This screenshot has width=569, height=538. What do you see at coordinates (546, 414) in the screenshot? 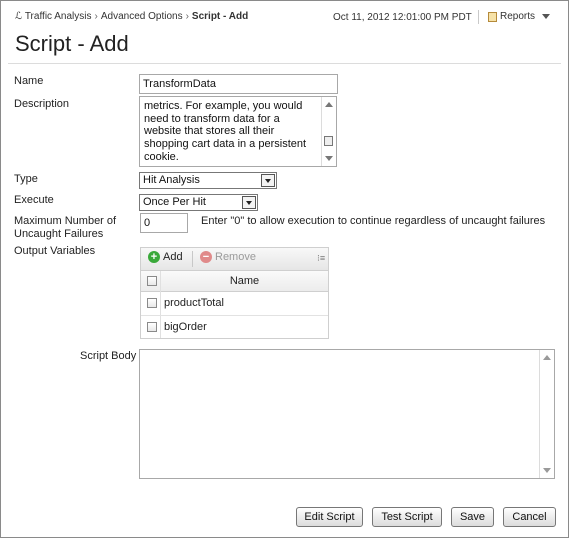
I see `script-body-scrollbar` at bounding box center [546, 414].